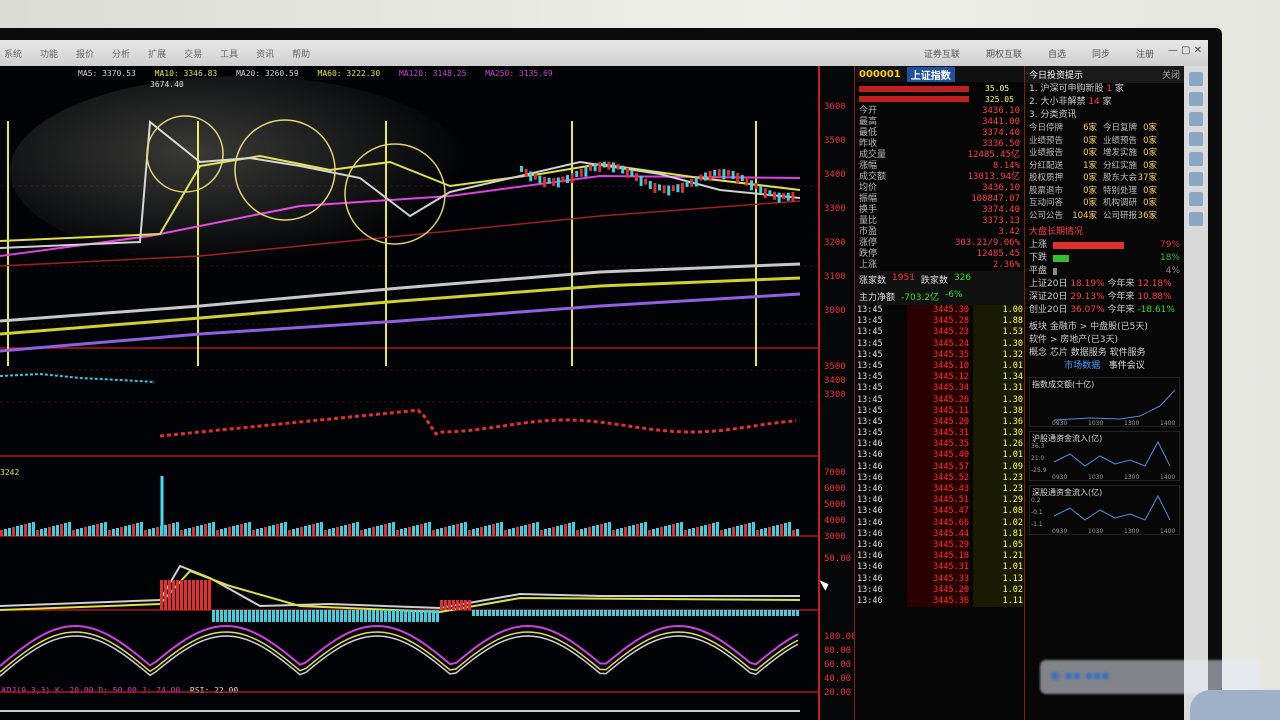 The height and width of the screenshot is (720, 1280). What do you see at coordinates (939, 355) in the screenshot?
I see `tick-row: 13:45 3445.35 1.32` at bounding box center [939, 355].